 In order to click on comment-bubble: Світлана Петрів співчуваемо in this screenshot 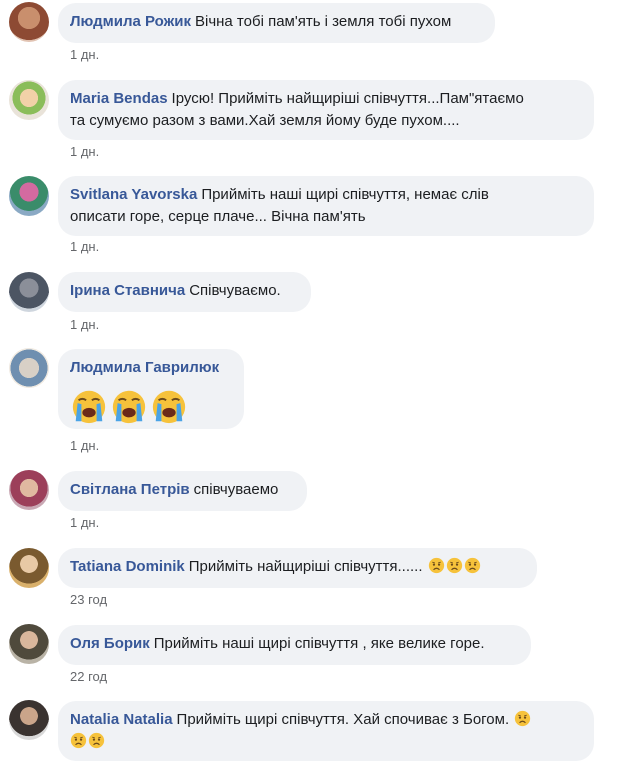, I will do `click(182, 491)`.